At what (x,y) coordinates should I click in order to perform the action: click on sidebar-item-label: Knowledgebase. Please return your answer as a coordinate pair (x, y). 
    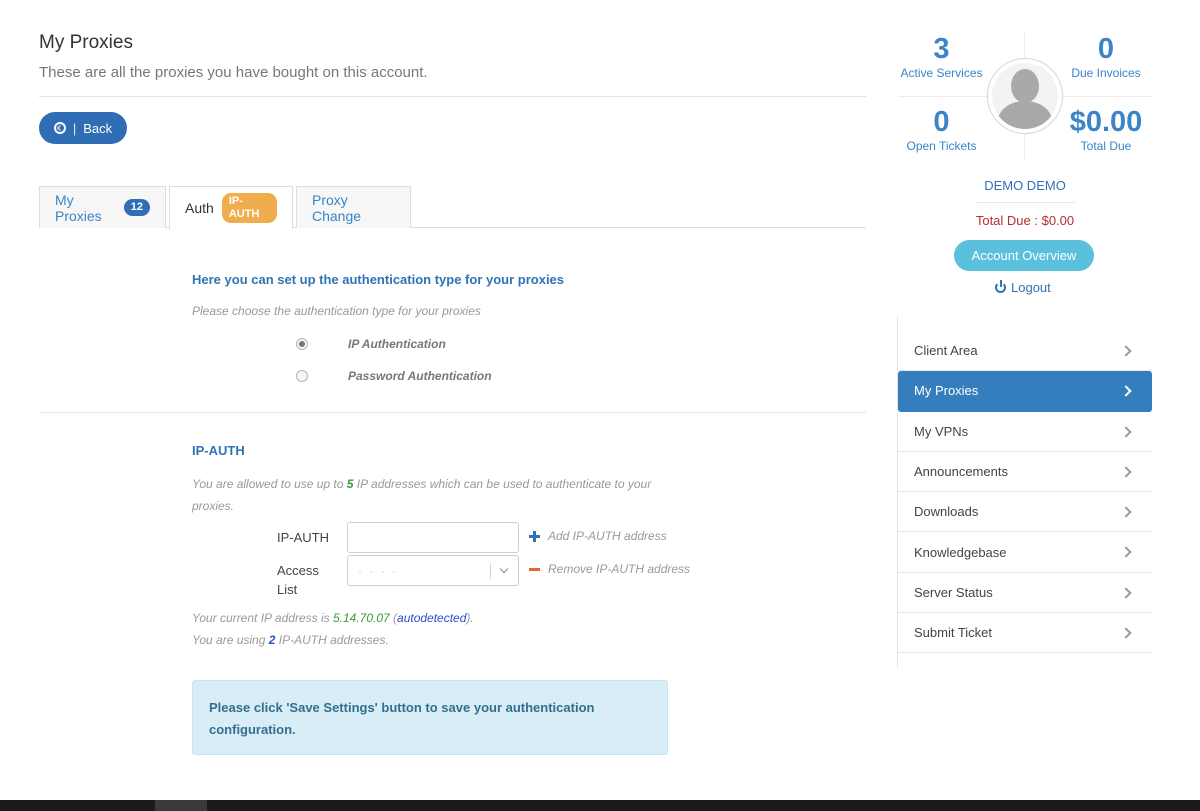
    Looking at the image, I should click on (960, 552).